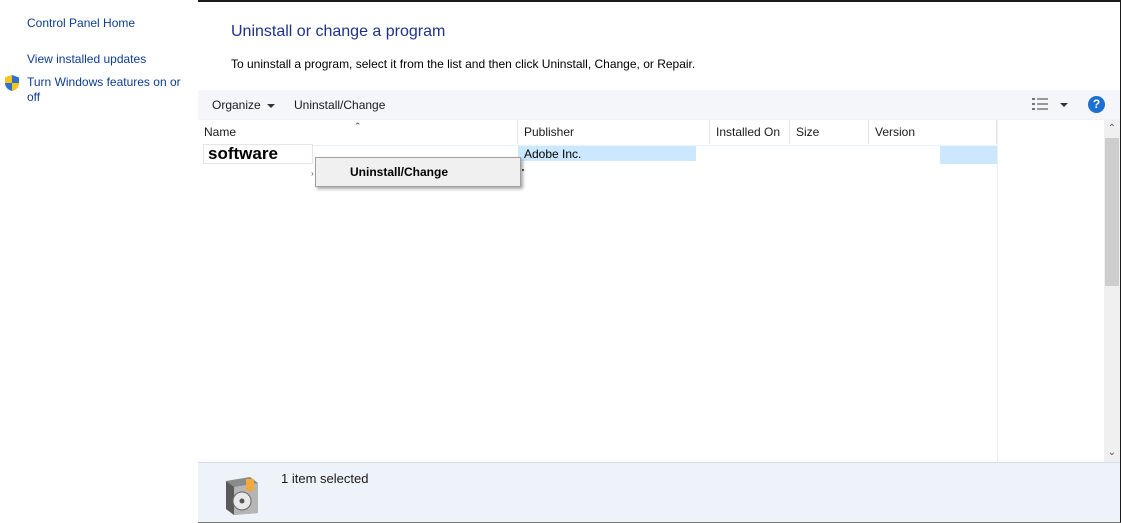  Describe the element at coordinates (236, 105) in the screenshot. I see `organize-label: Organize` at that location.